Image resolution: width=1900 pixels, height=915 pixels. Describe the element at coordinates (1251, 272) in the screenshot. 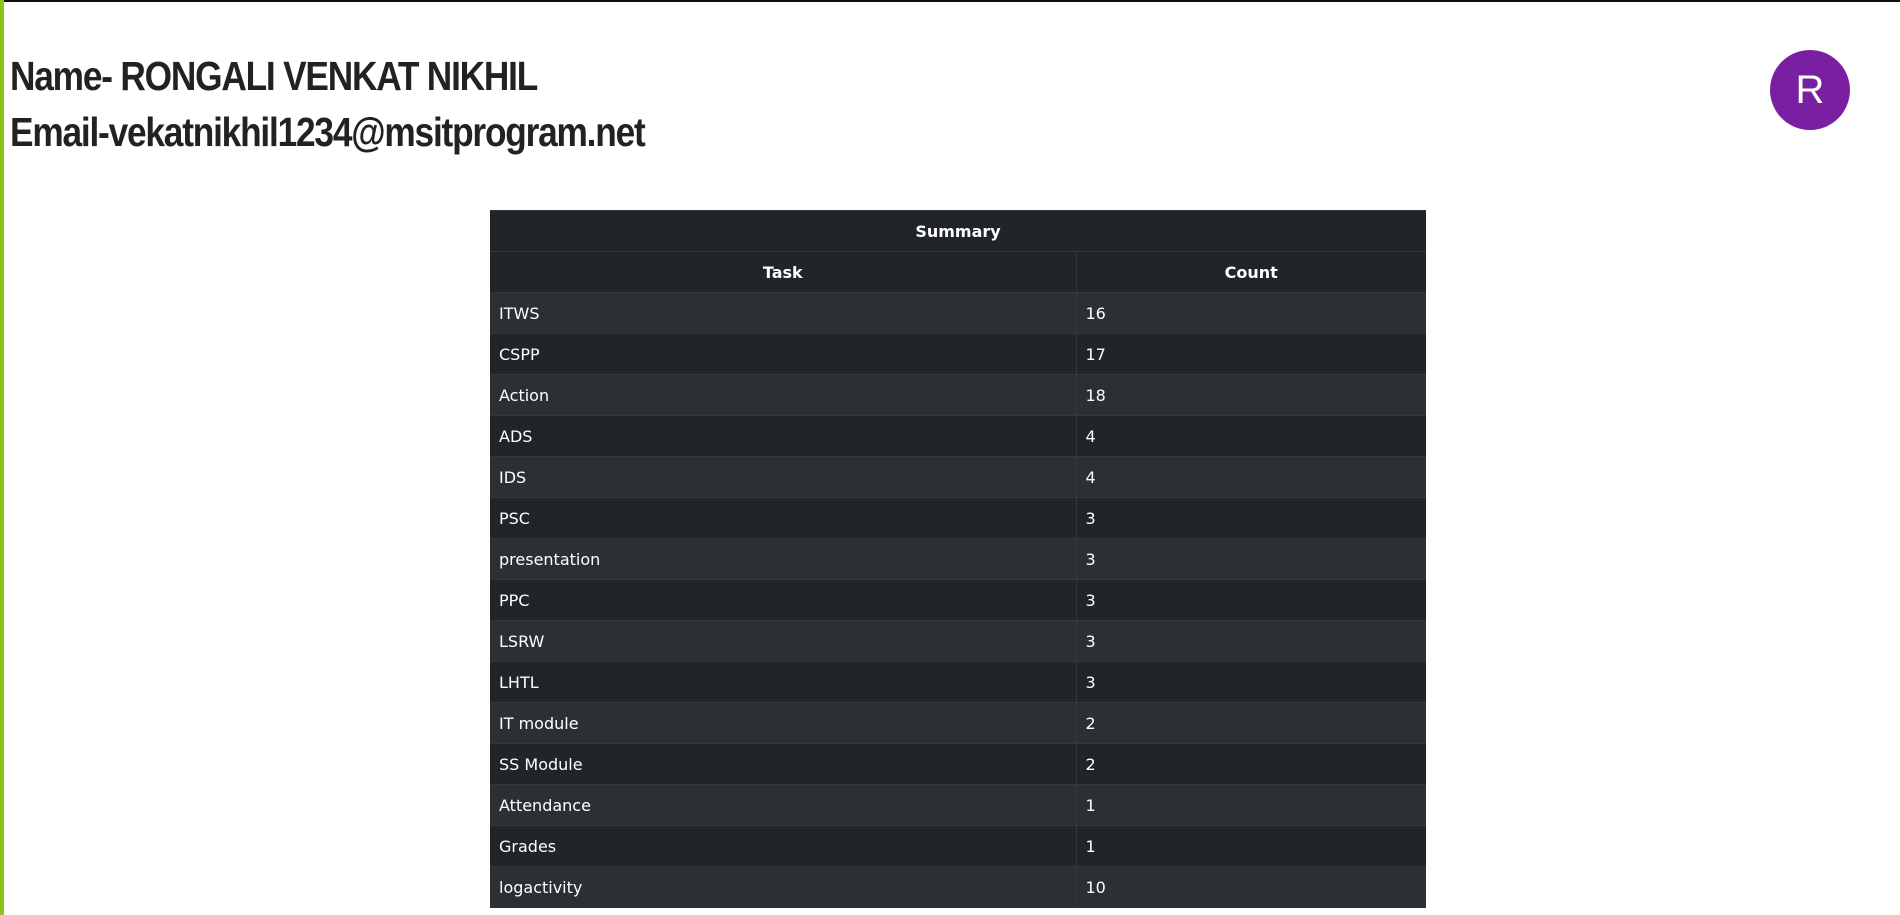

I see `column-header-count: Count` at that location.